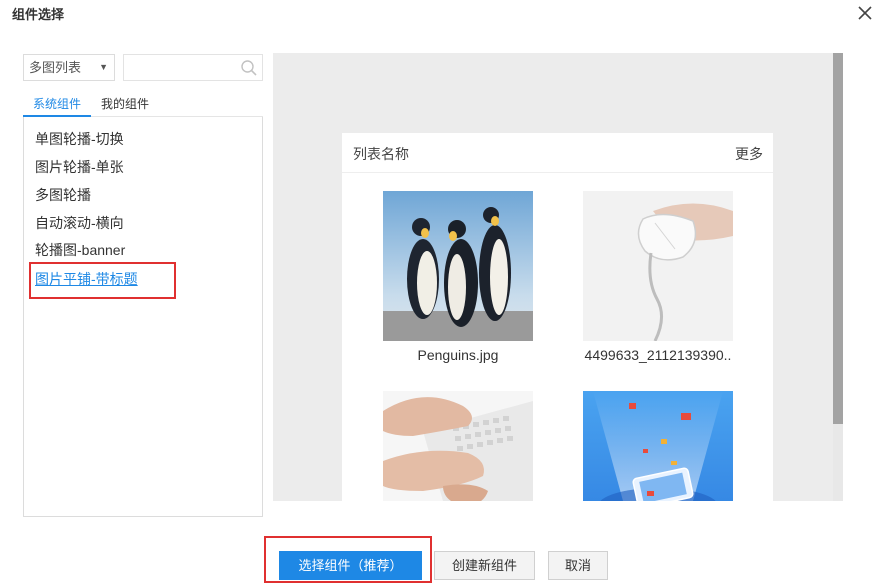 The width and height of the screenshot is (886, 584). What do you see at coordinates (458, 355) in the screenshot?
I see `image-caption: Penguins.jpg` at bounding box center [458, 355].